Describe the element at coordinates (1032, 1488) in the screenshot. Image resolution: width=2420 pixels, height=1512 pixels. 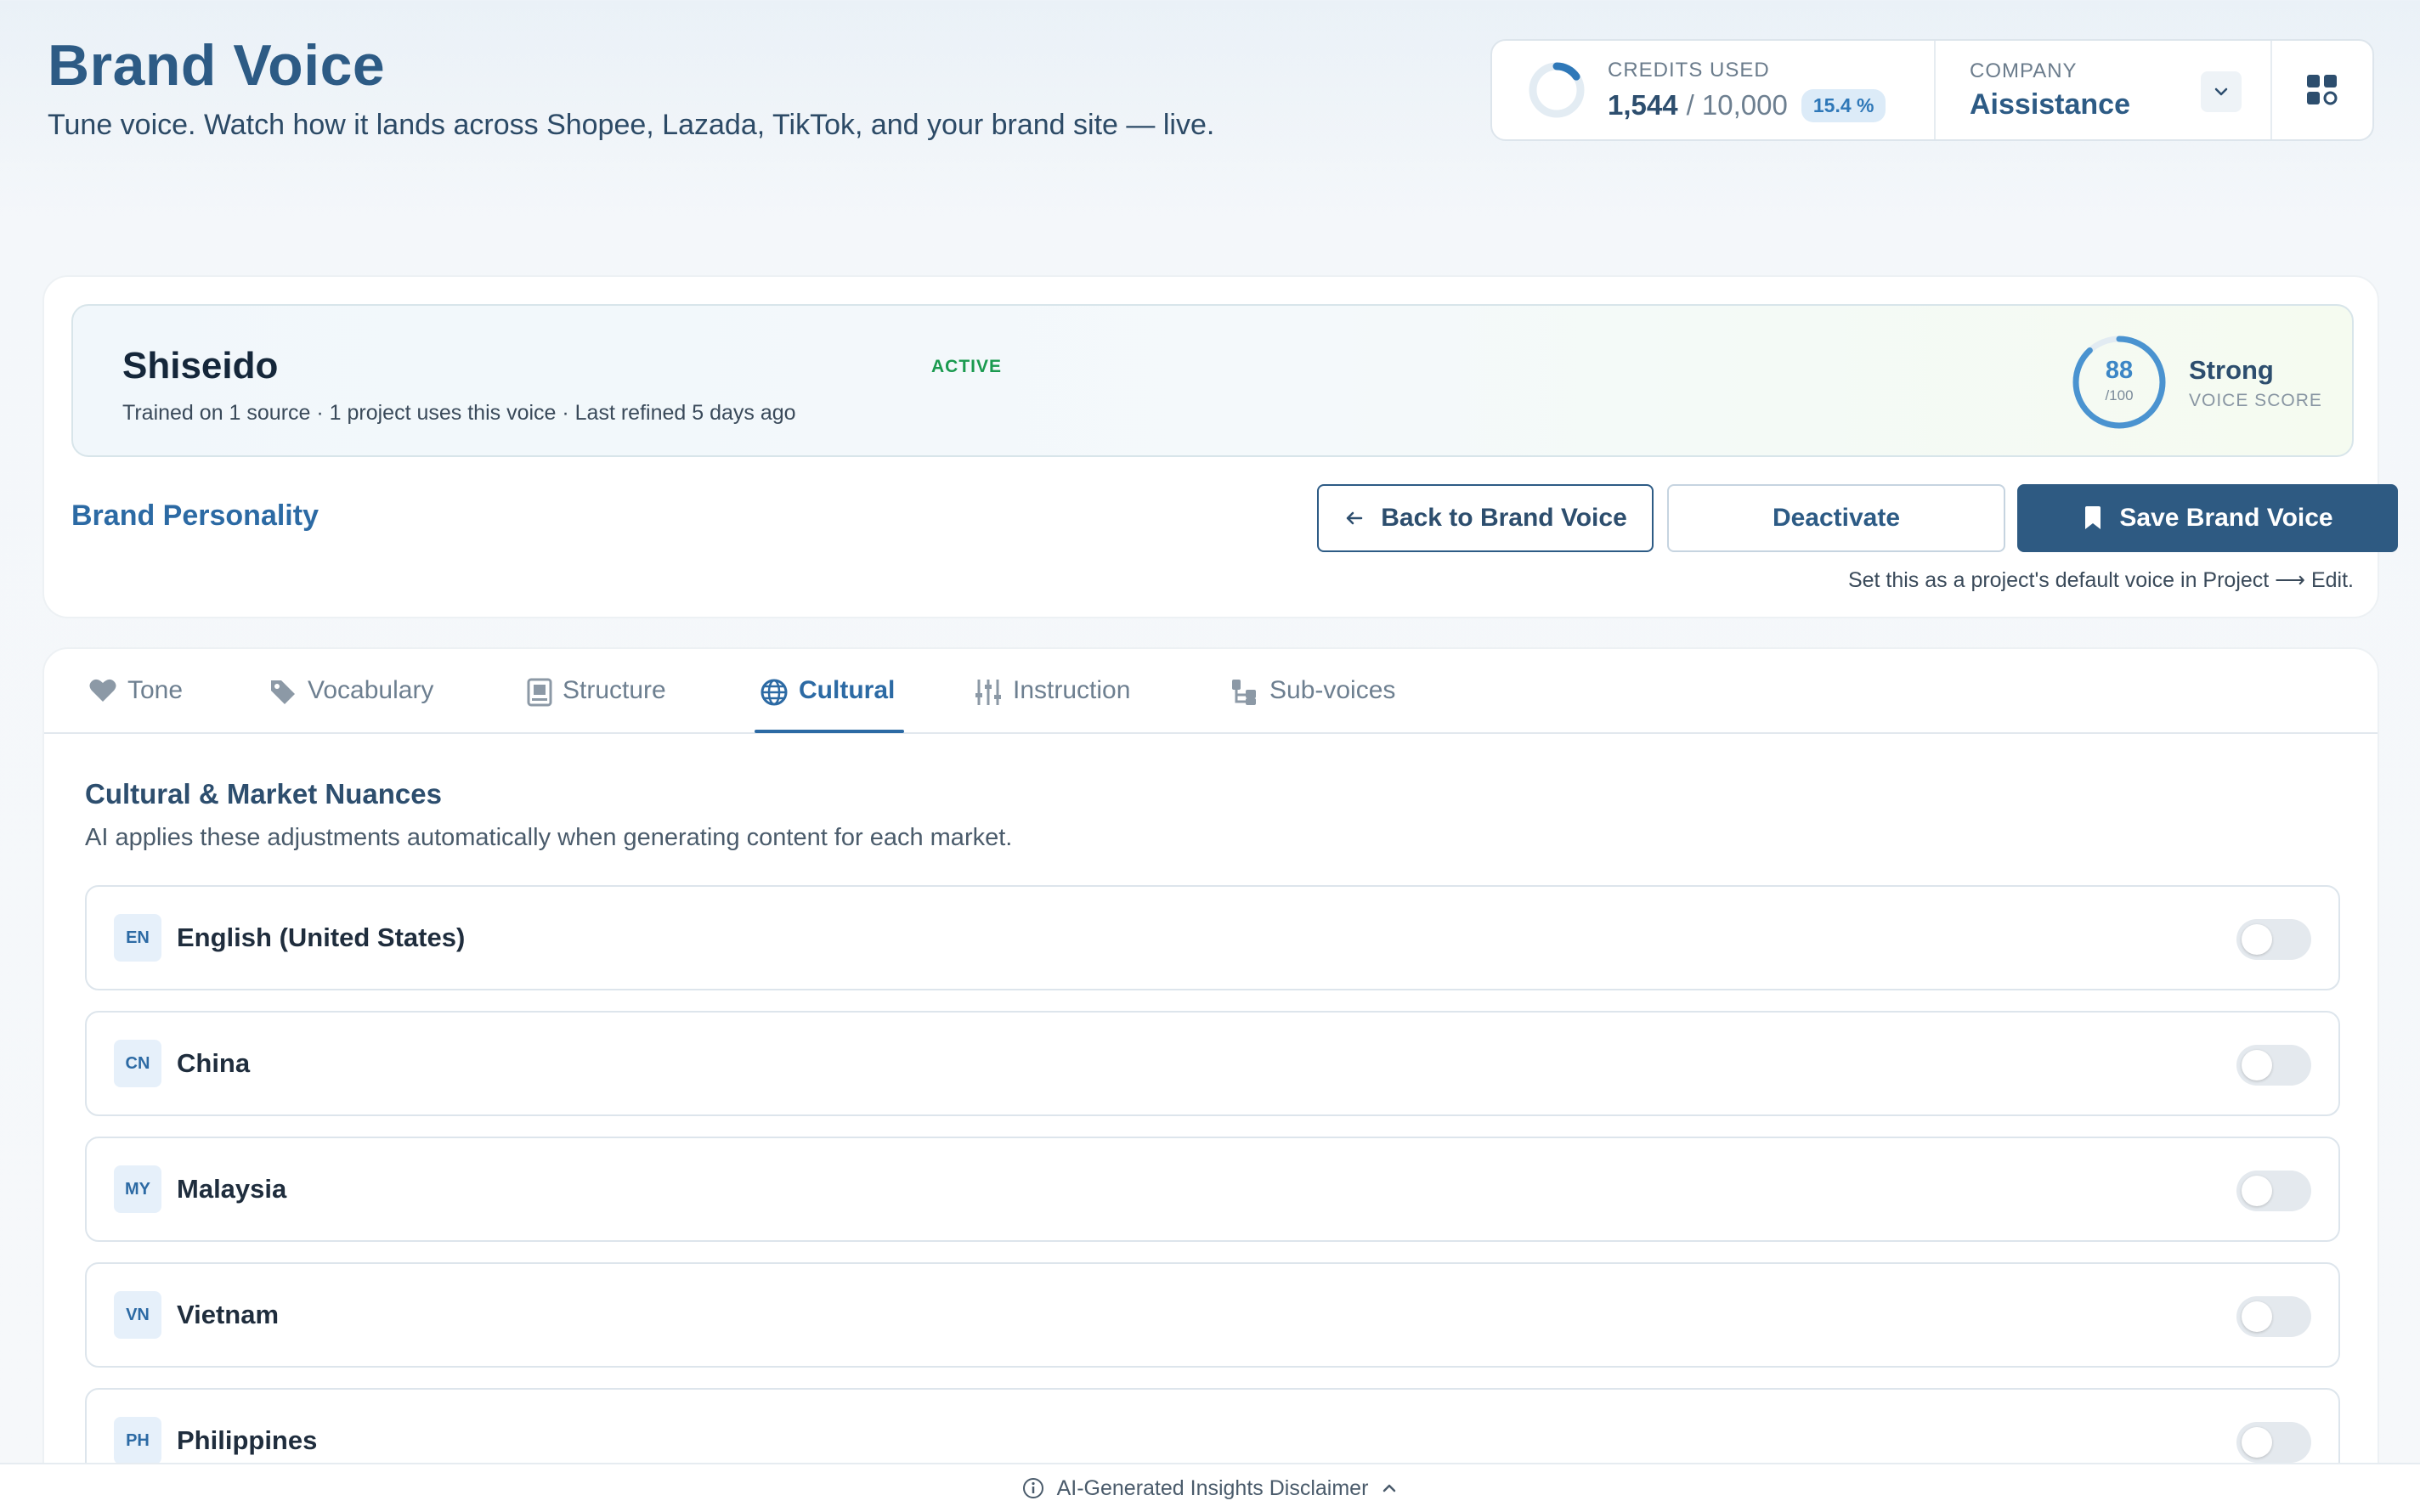
I see `info-icon` at that location.